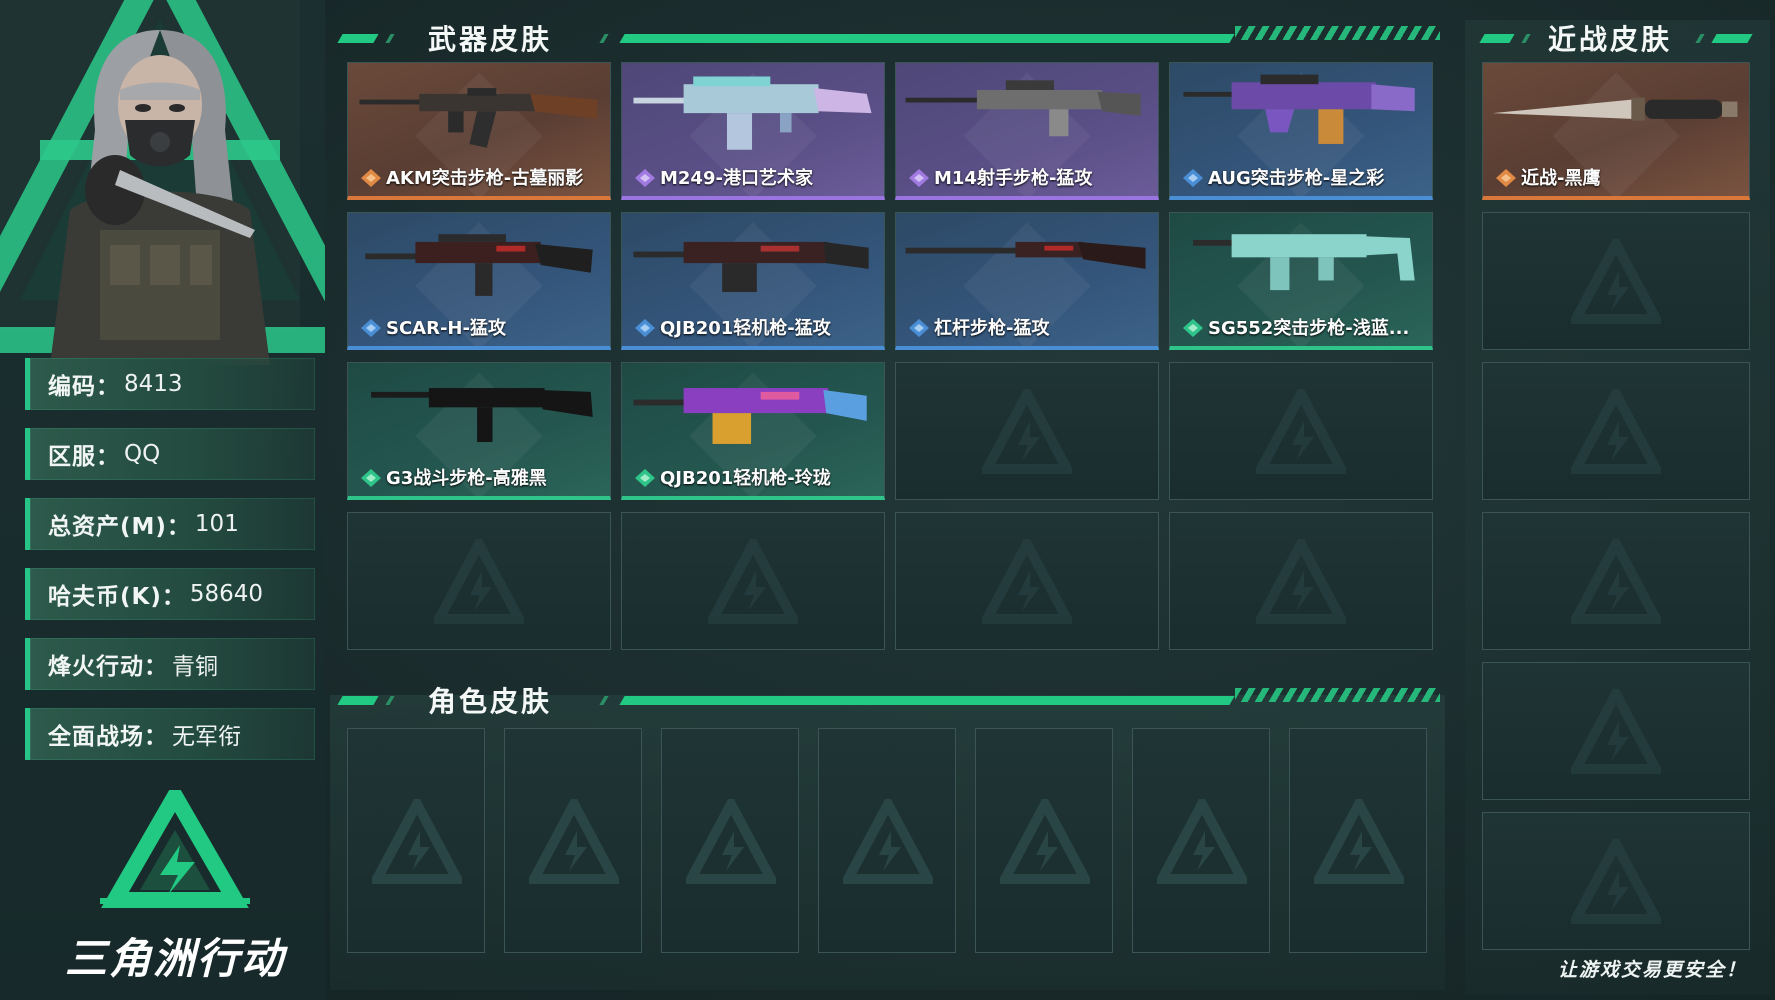  What do you see at coordinates (1027, 131) in the screenshot?
I see `weapon-card: M14射手步枪-猛攻` at bounding box center [1027, 131].